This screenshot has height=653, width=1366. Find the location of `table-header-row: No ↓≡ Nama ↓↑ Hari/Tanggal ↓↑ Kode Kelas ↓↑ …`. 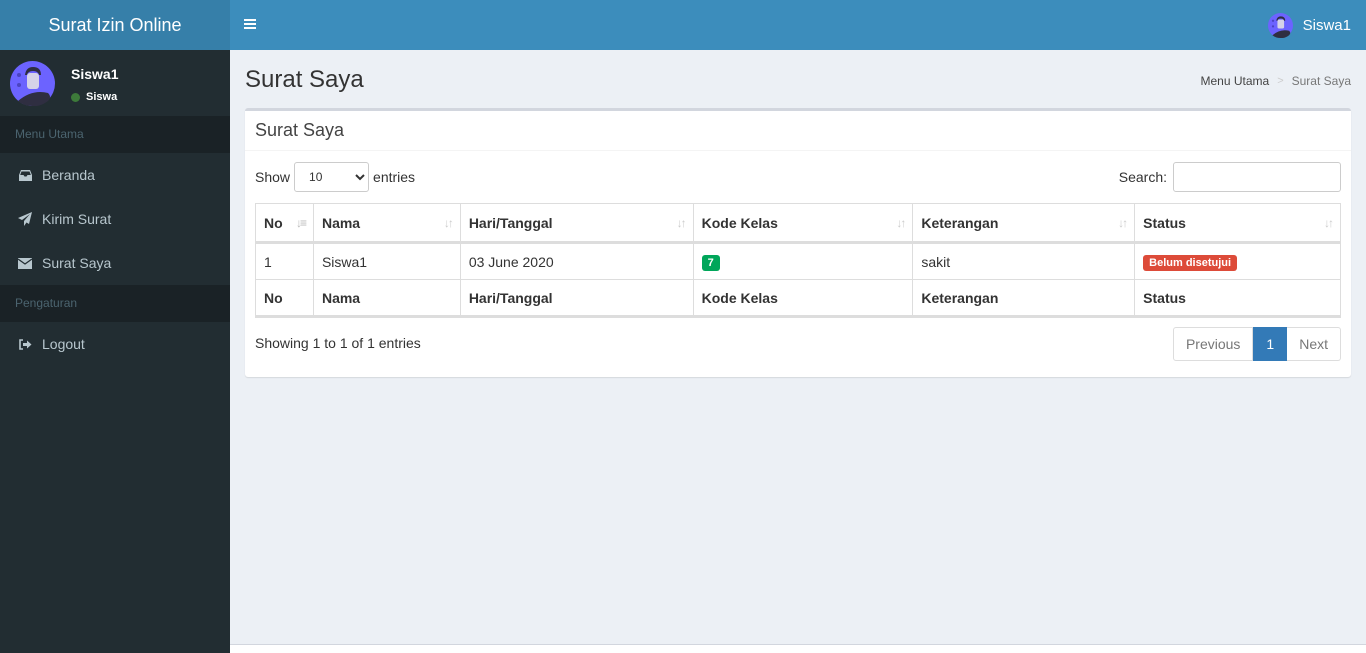

table-header-row: No ↓≡ Nama ↓↑ Hari/Tanggal ↓↑ Kode Kelas ↓↑ … is located at coordinates (798, 223).